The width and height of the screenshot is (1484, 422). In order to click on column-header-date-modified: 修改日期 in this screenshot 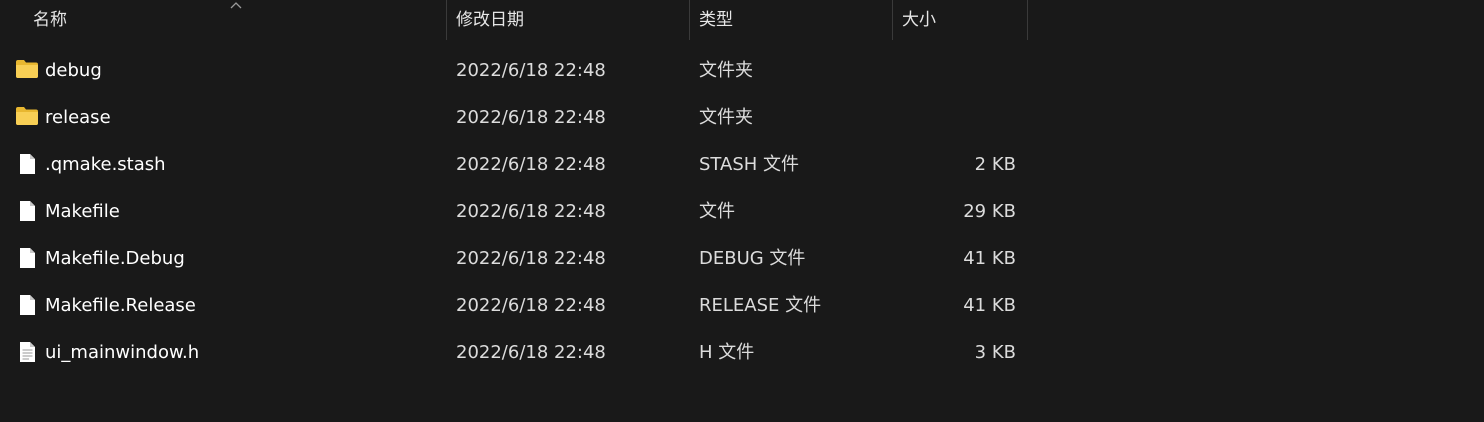, I will do `click(568, 20)`.